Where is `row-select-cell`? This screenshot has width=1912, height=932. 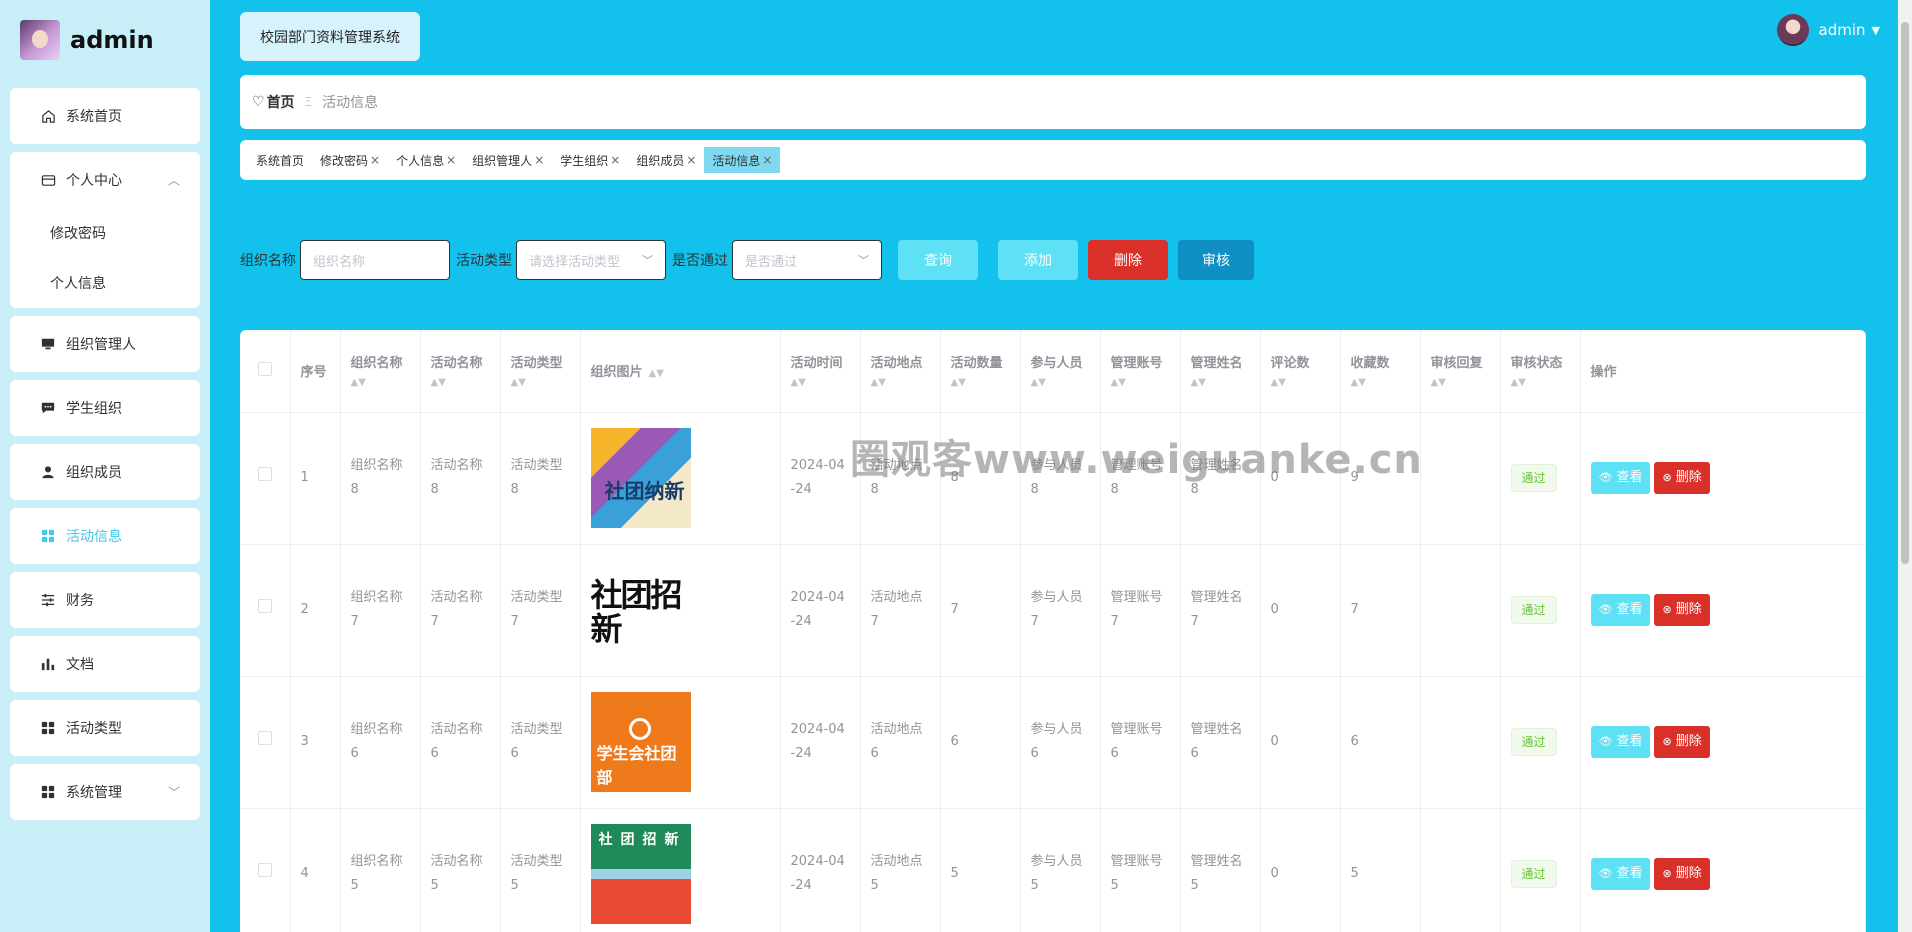
row-select-cell is located at coordinates (265, 742).